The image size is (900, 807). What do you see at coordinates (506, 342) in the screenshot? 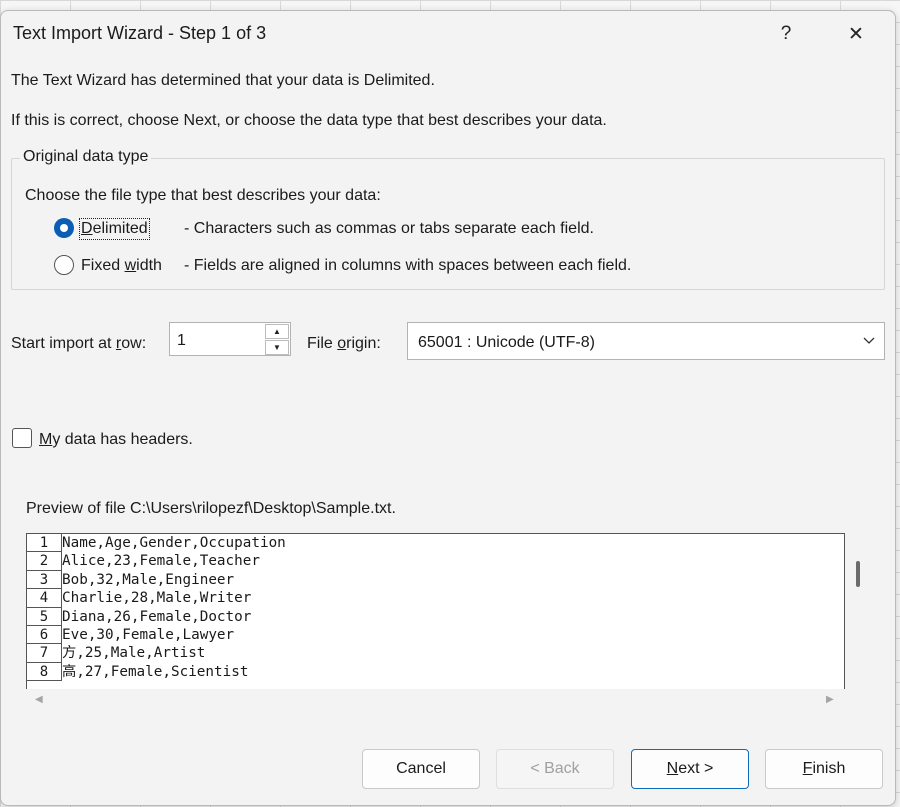
I see `file-origin-value: 65001 : Unicode (UTF-8)` at bounding box center [506, 342].